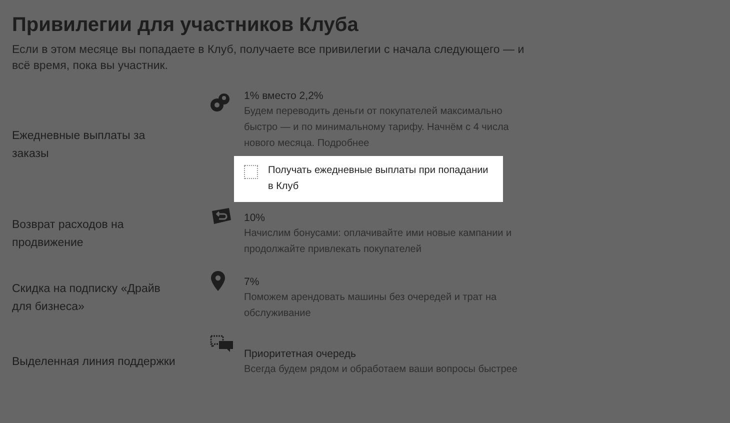 The width and height of the screenshot is (730, 423). Describe the element at coordinates (68, 234) in the screenshot. I see `privilege-label: Возврат расходов на продвижение` at that location.